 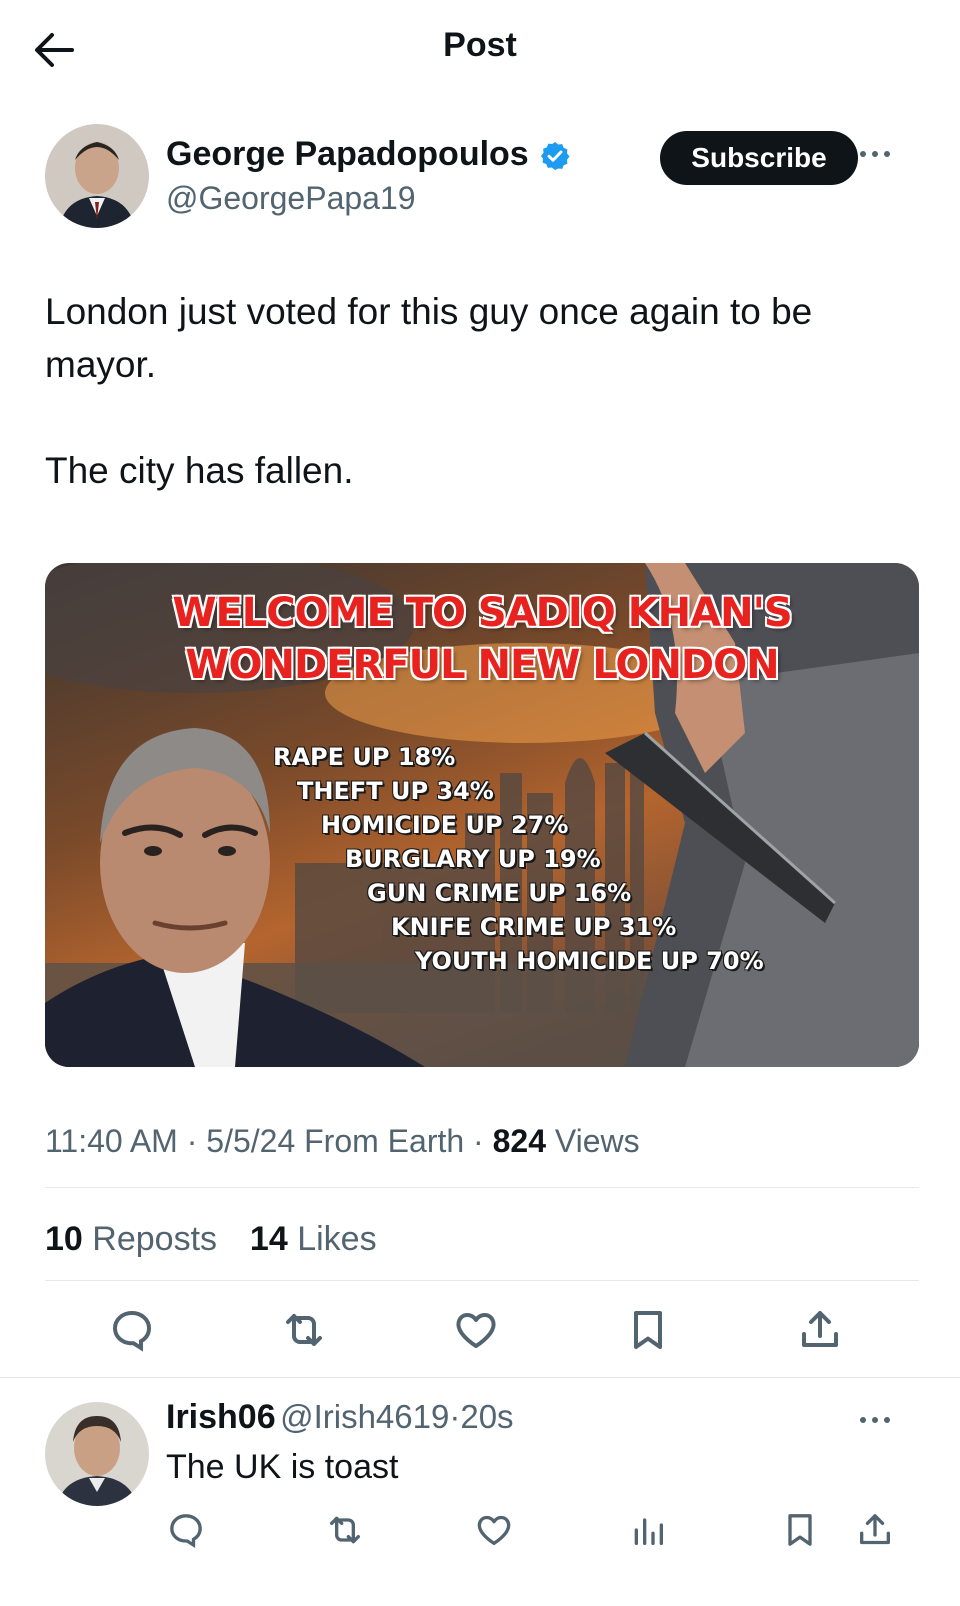 I want to click on image-stat: BURGLARY UP 19%, so click(x=473, y=859).